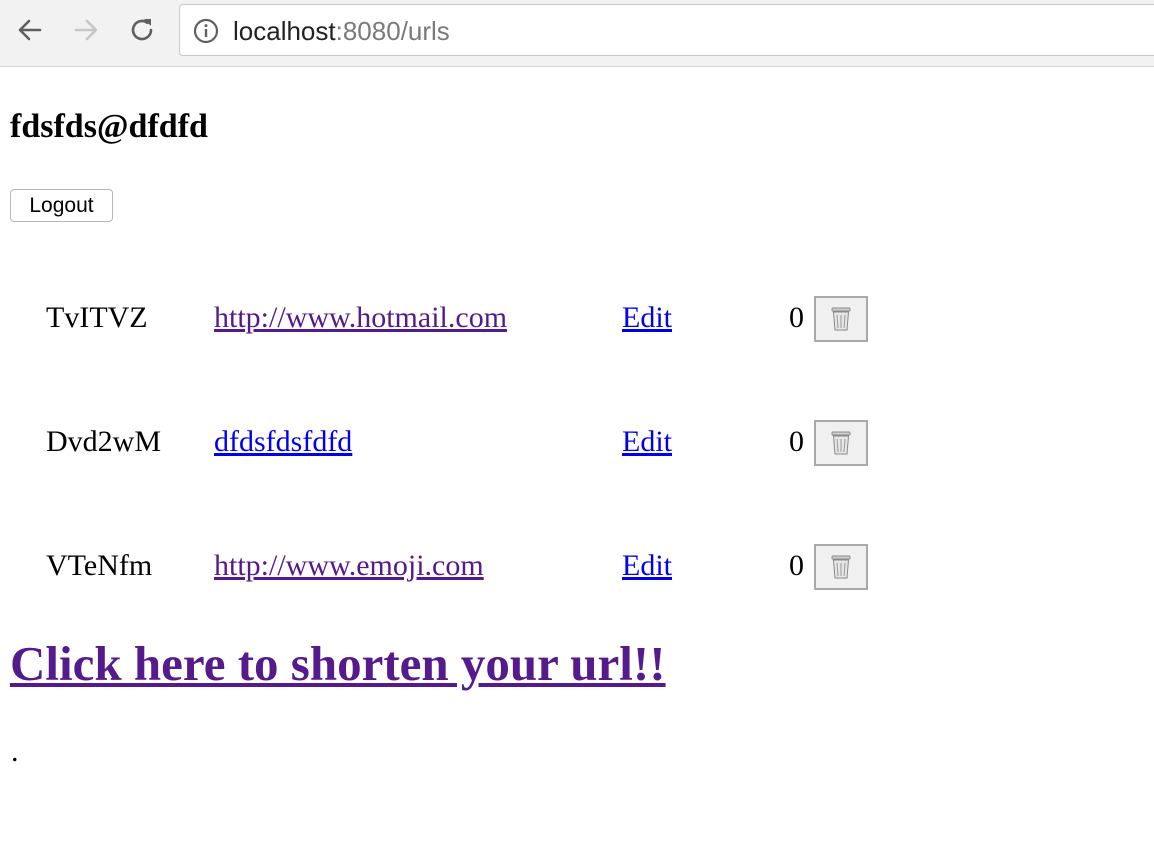 Image resolution: width=1154 pixels, height=842 pixels. What do you see at coordinates (338, 664) in the screenshot?
I see `shorten-url-link: Click here to shorten your url!!` at bounding box center [338, 664].